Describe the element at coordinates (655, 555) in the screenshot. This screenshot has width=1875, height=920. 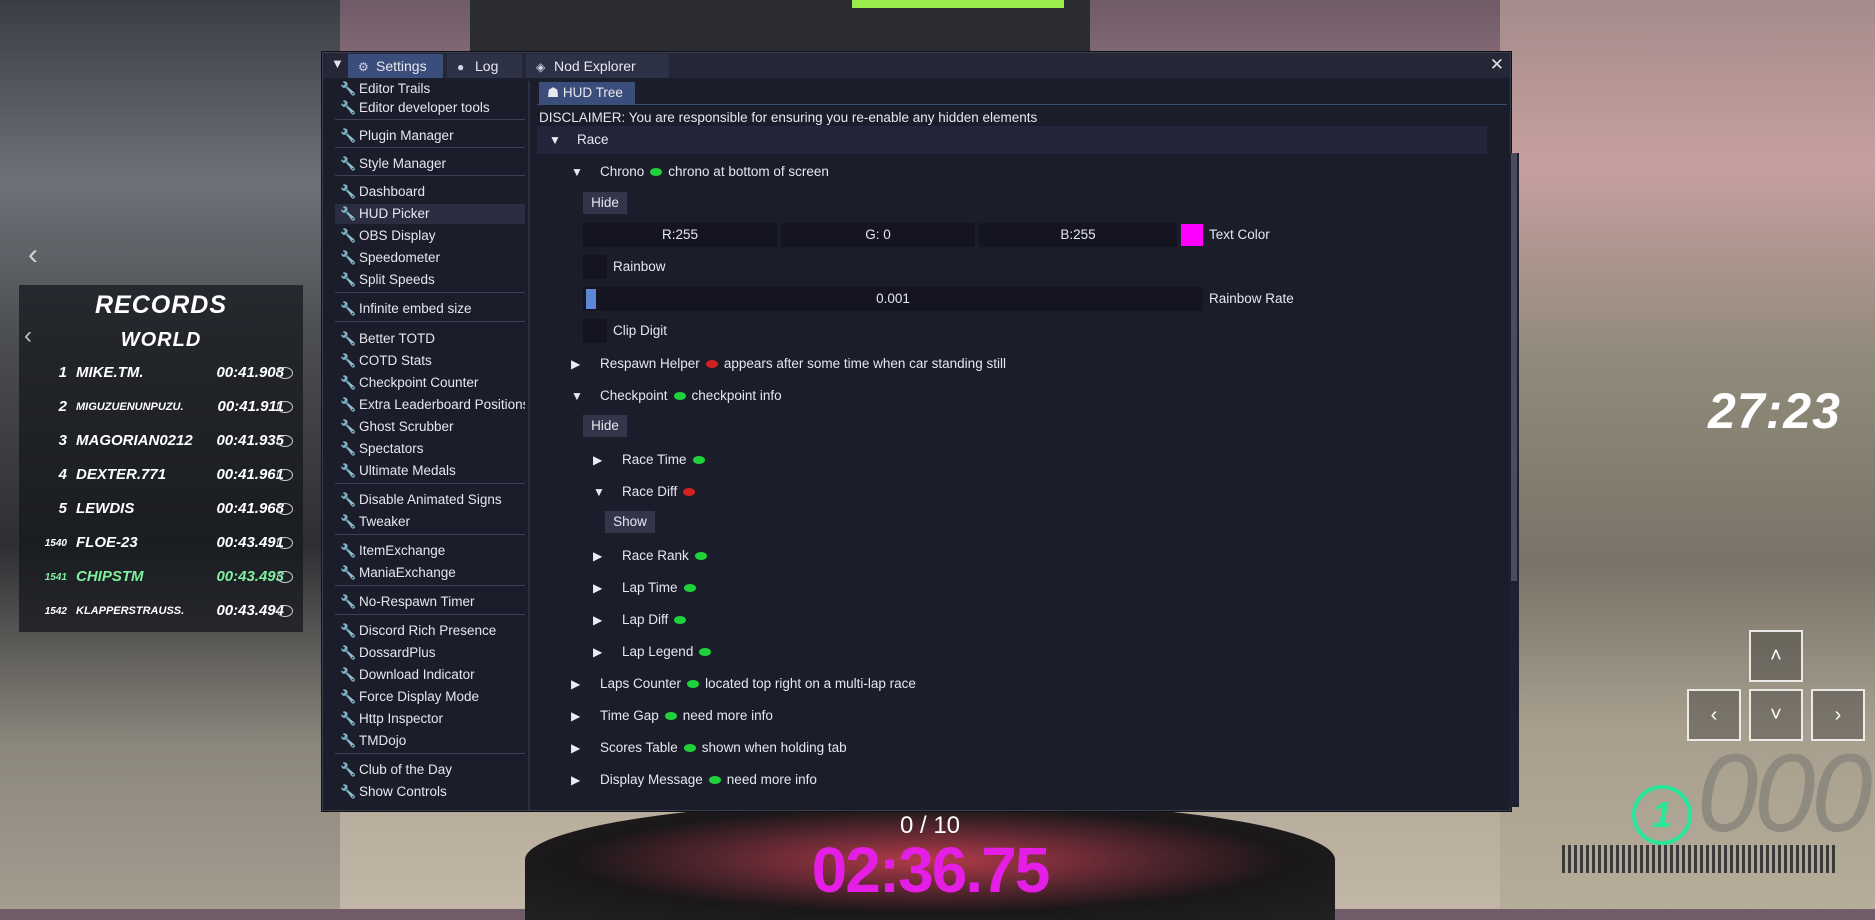
I see `node-label: Race Rank` at that location.